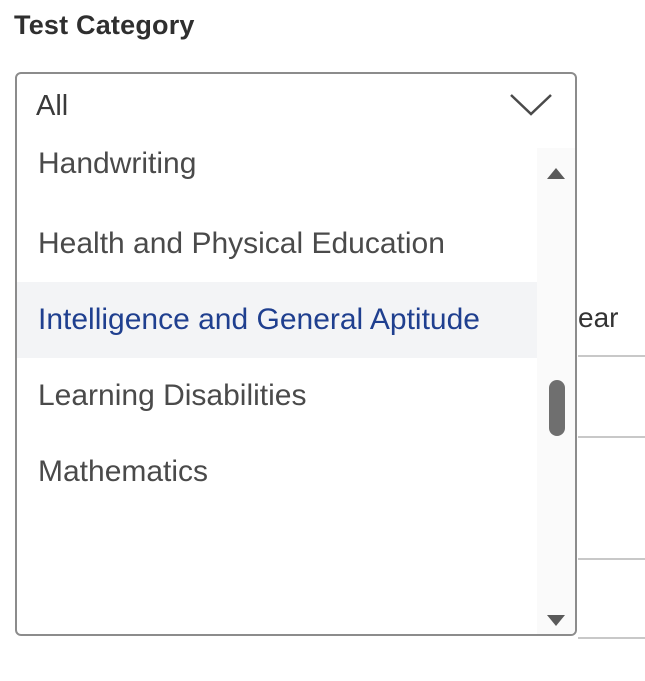  Describe the element at coordinates (104, 25) in the screenshot. I see `test-category-label: Test Category` at that location.